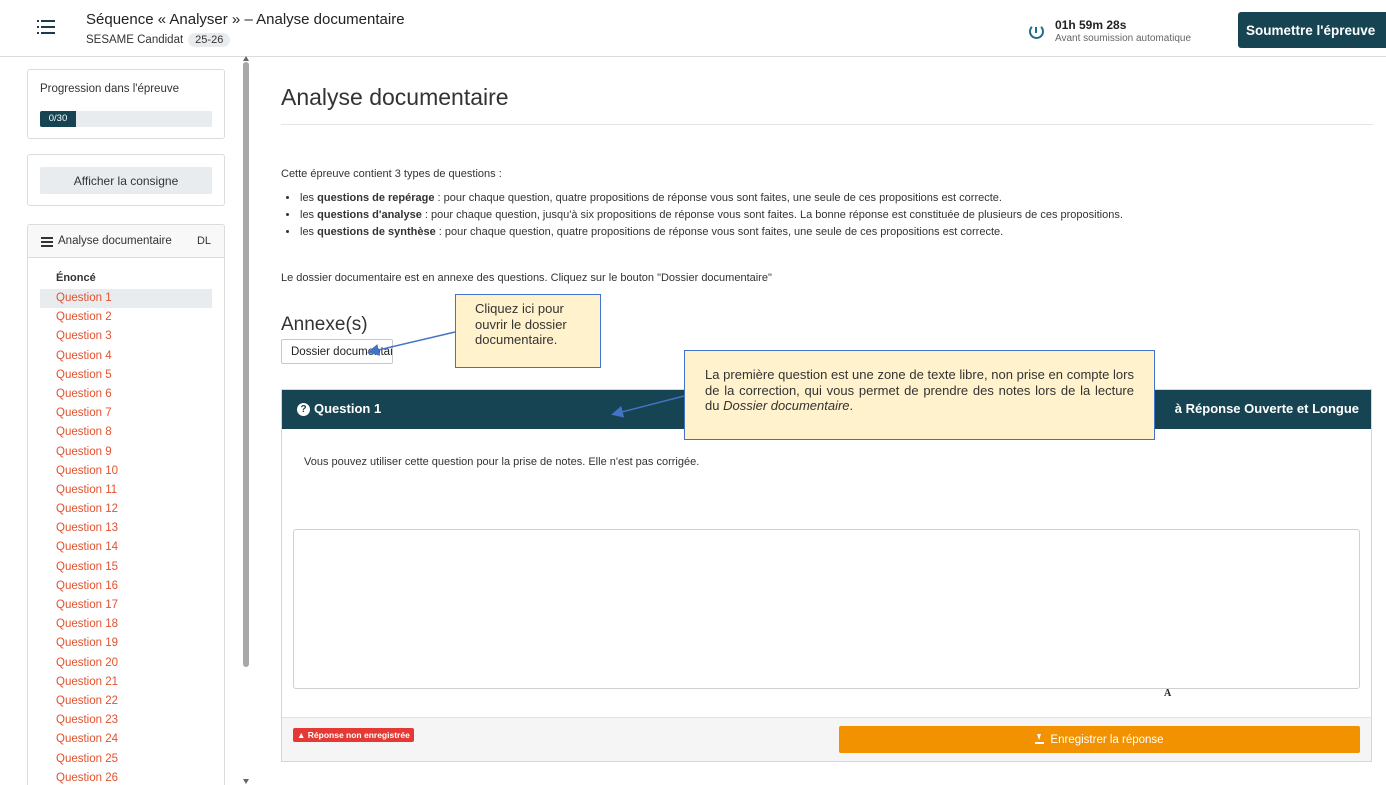 The width and height of the screenshot is (1386, 785). Describe the element at coordinates (246, 781) in the screenshot. I see `scroll-down-arrow` at that location.